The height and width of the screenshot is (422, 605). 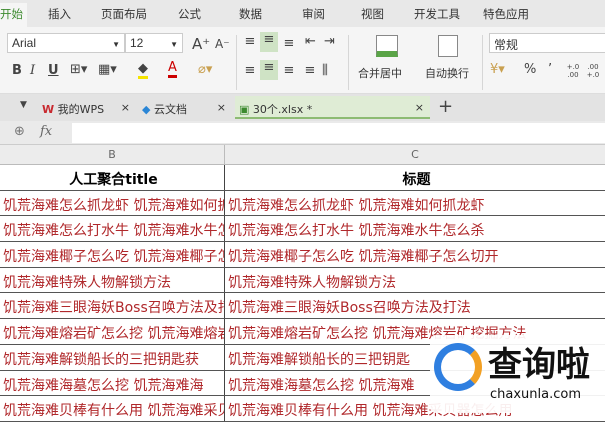 What do you see at coordinates (332, 107) in the screenshot?
I see `tab-active-file: ▣ 30个.xlsx * ×` at bounding box center [332, 107].